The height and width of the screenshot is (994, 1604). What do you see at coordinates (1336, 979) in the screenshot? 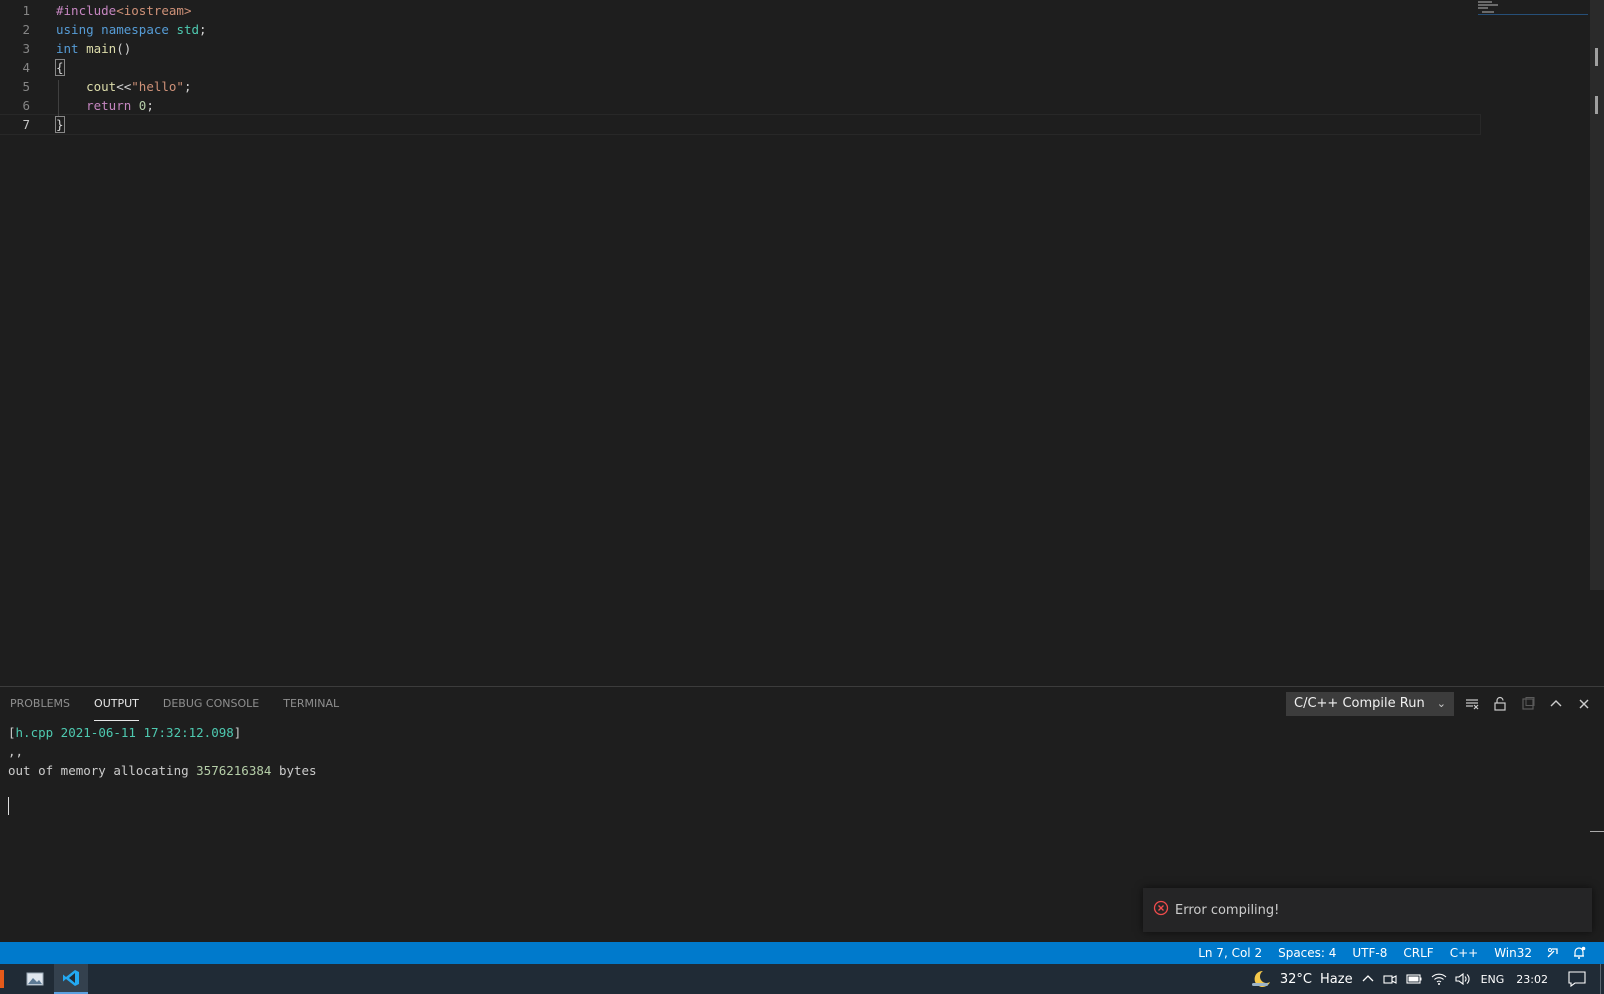
I see `weather-condition: Haze` at bounding box center [1336, 979].